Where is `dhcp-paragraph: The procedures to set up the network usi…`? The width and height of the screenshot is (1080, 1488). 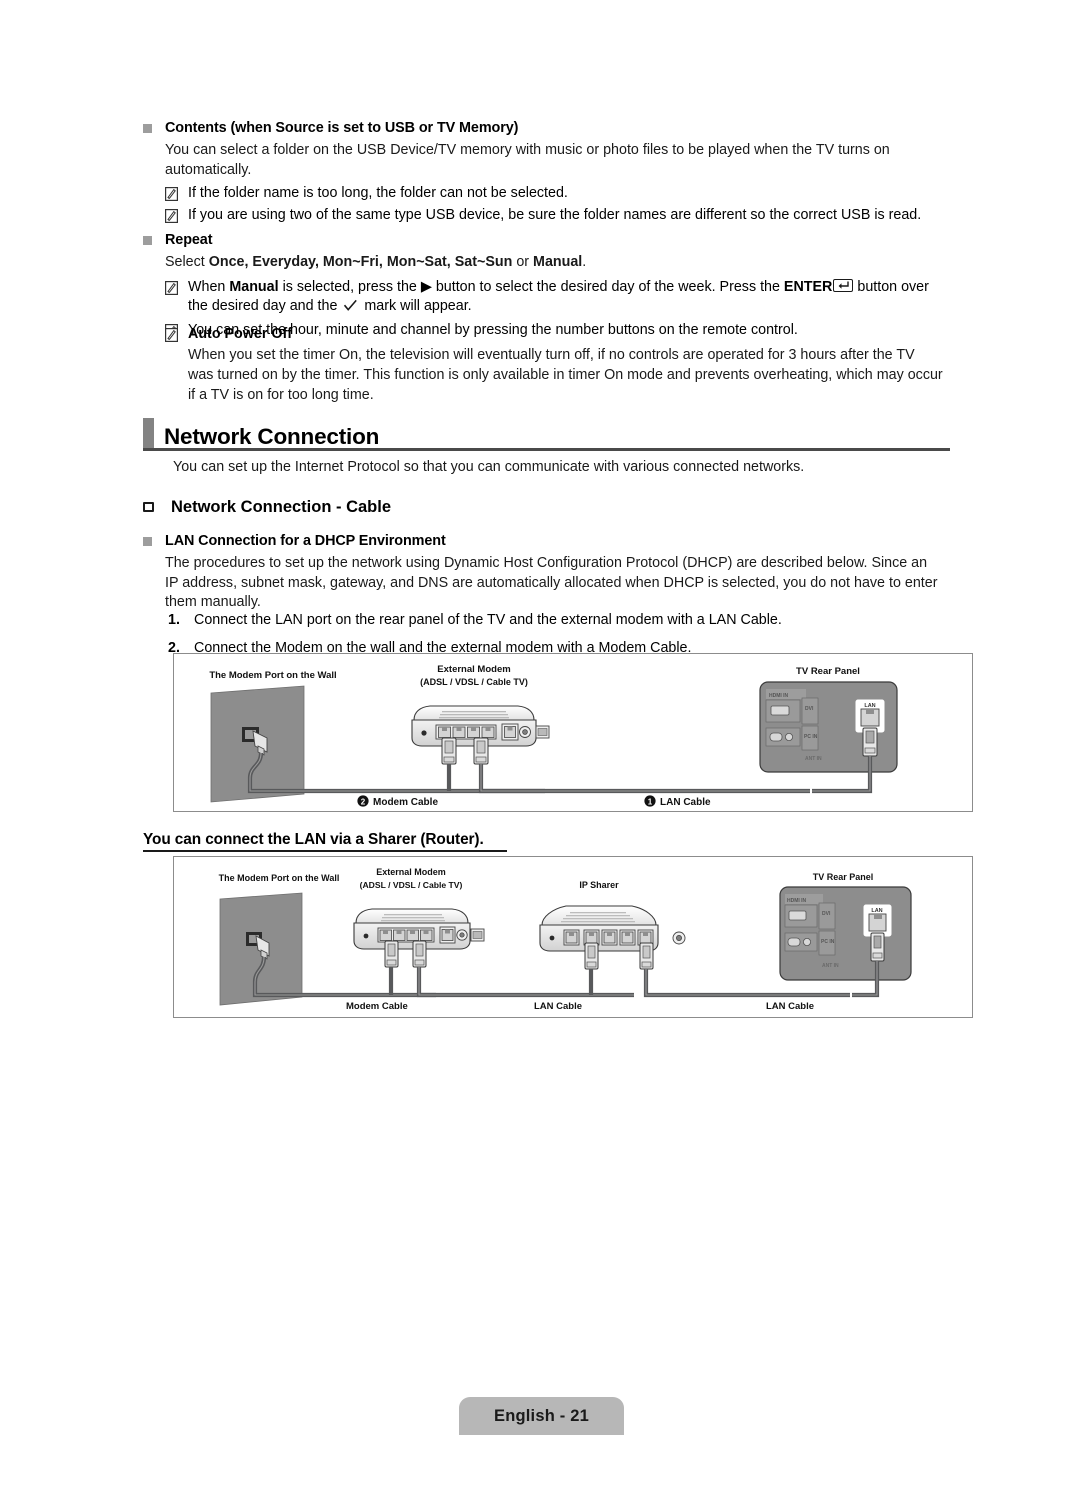
dhcp-paragraph: The procedures to set up the network usi… is located at coordinates (551, 583).